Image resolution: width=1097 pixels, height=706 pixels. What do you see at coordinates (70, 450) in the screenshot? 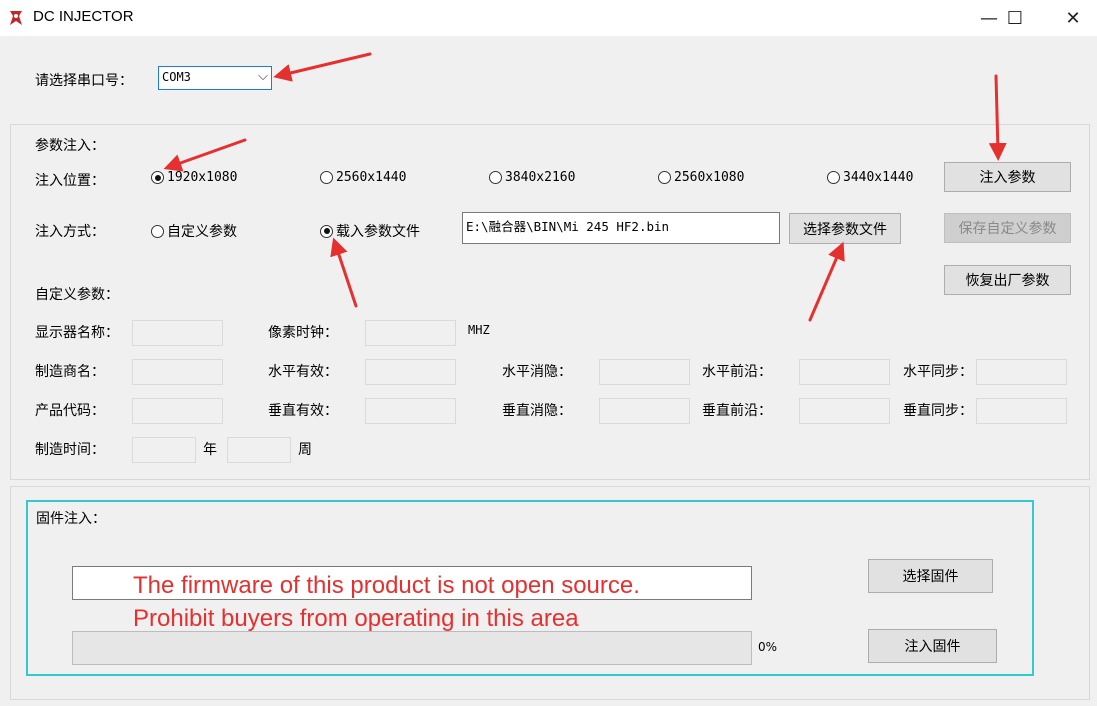
I see `manufacture-time-label: 制造时间：` at bounding box center [70, 450].